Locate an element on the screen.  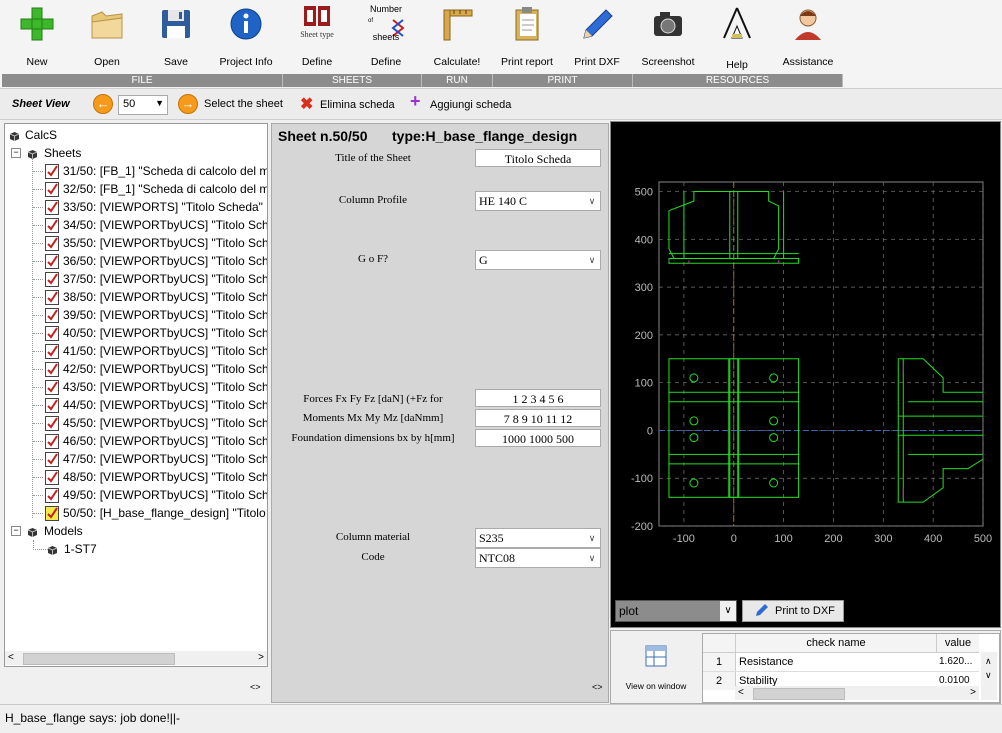
define-sheet-type-button: Sheet type Define is located at coordinates (317, 37).